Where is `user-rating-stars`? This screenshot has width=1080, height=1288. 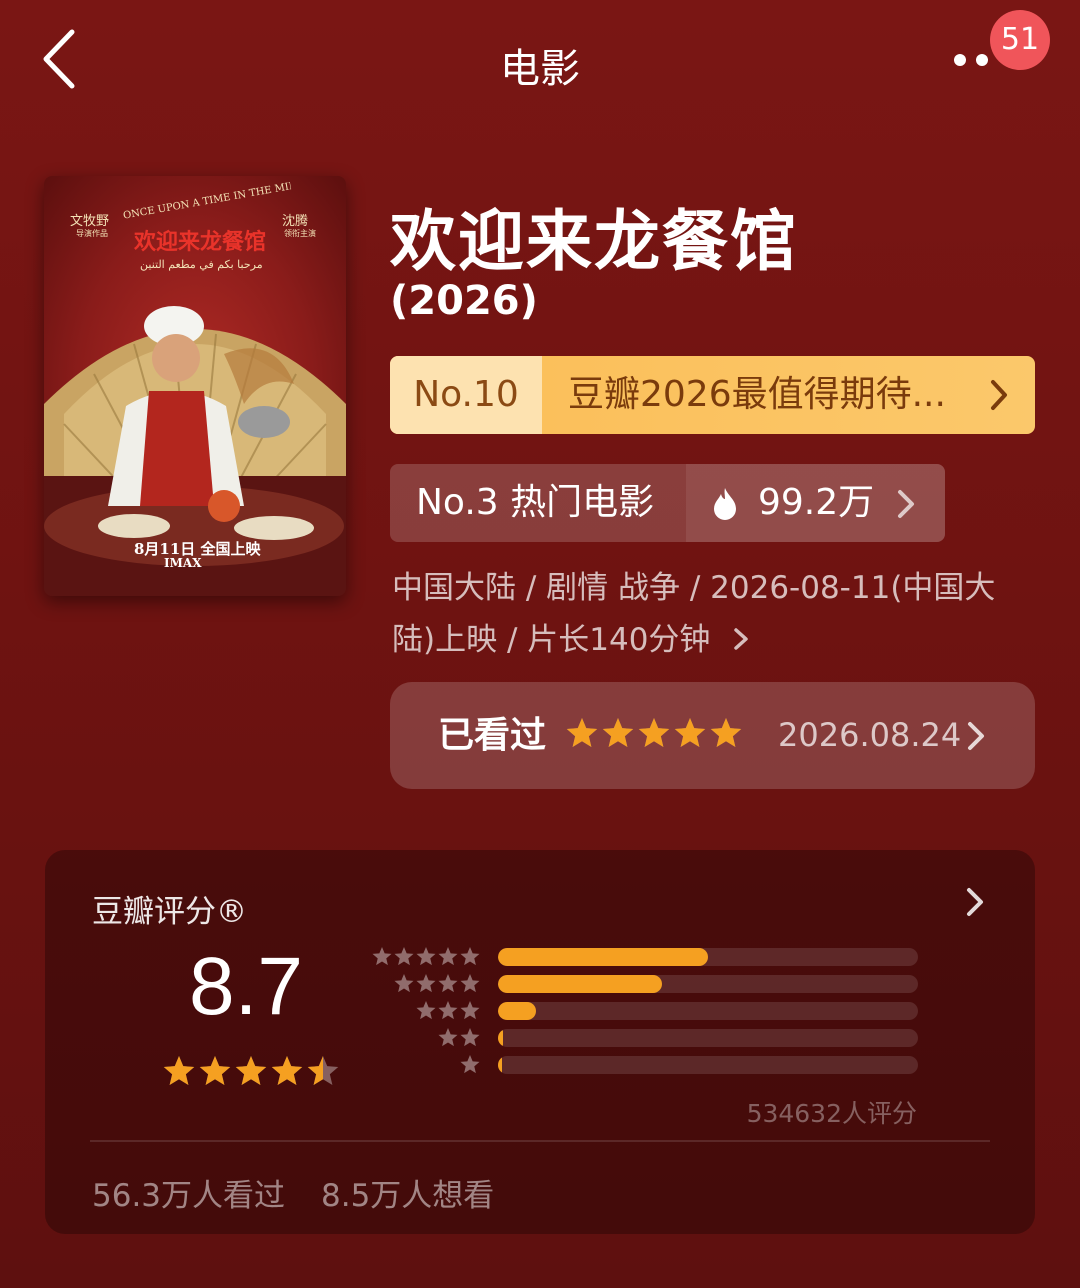
user-rating-stars is located at coordinates (654, 732).